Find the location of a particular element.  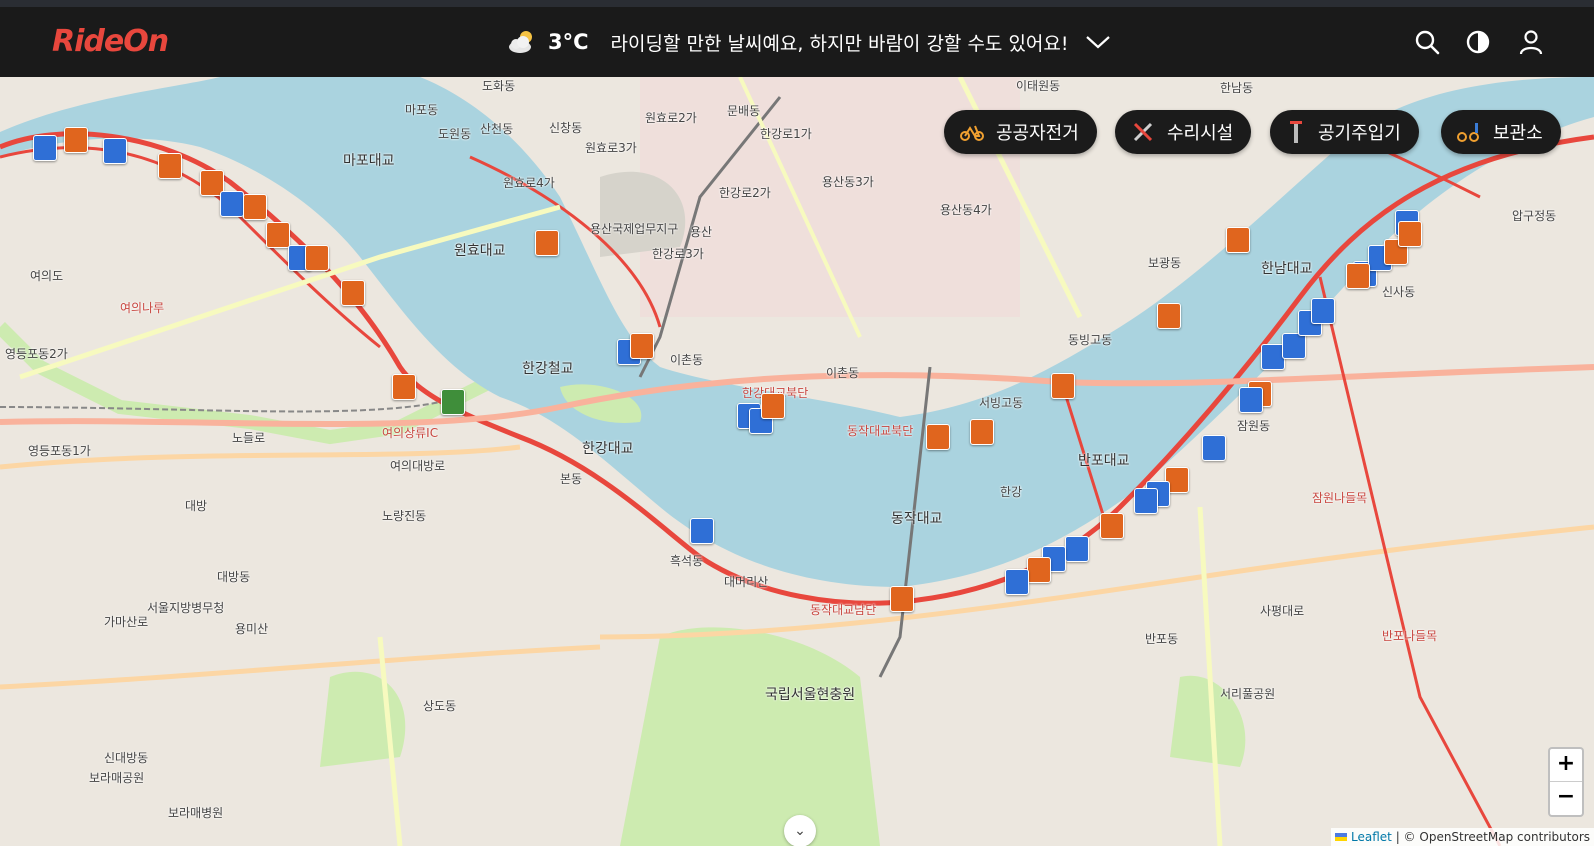

map-label: 용산동4가 is located at coordinates (966, 210).